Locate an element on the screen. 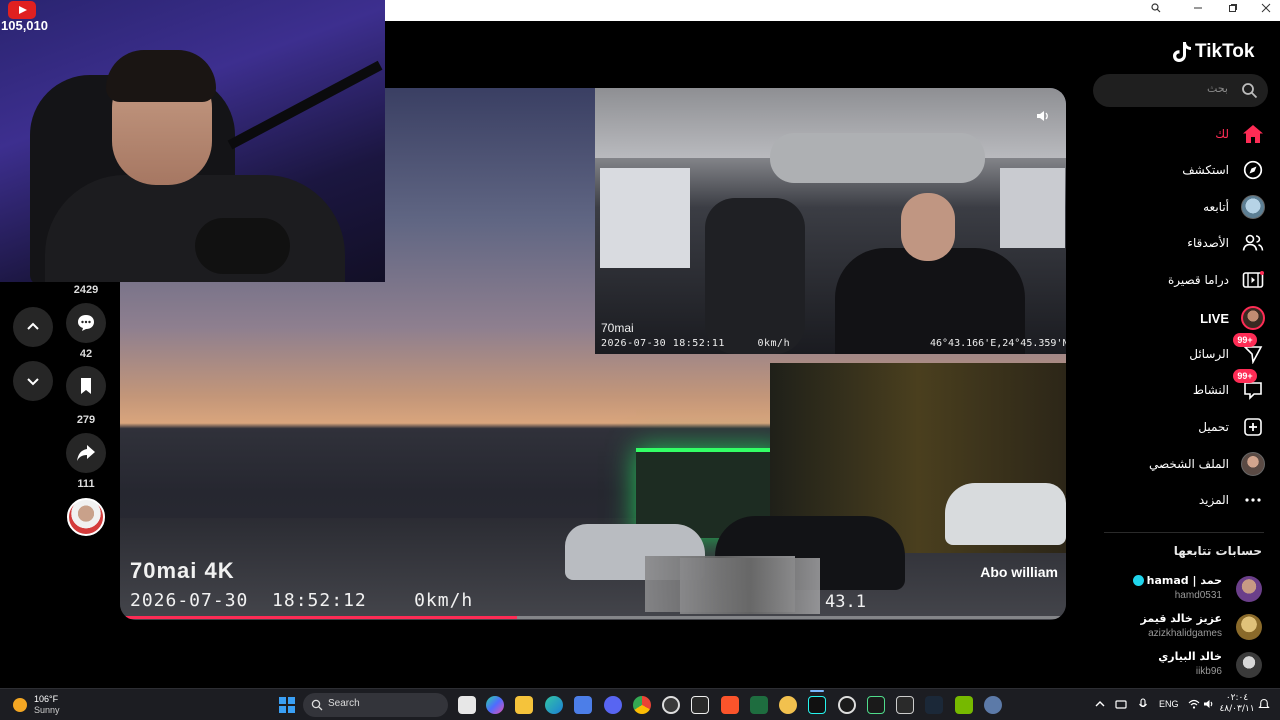  sun-icon is located at coordinates (20, 705).